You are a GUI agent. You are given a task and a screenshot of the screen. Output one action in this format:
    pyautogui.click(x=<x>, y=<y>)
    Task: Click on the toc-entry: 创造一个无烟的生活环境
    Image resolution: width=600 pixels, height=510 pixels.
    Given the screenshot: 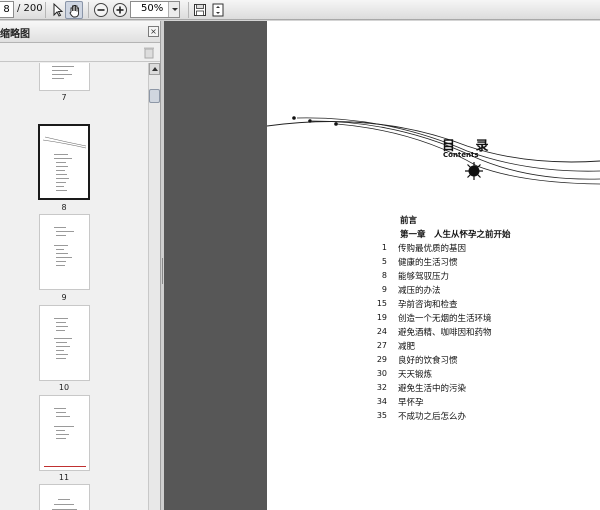 What is the action you would take?
    pyautogui.click(x=445, y=319)
    